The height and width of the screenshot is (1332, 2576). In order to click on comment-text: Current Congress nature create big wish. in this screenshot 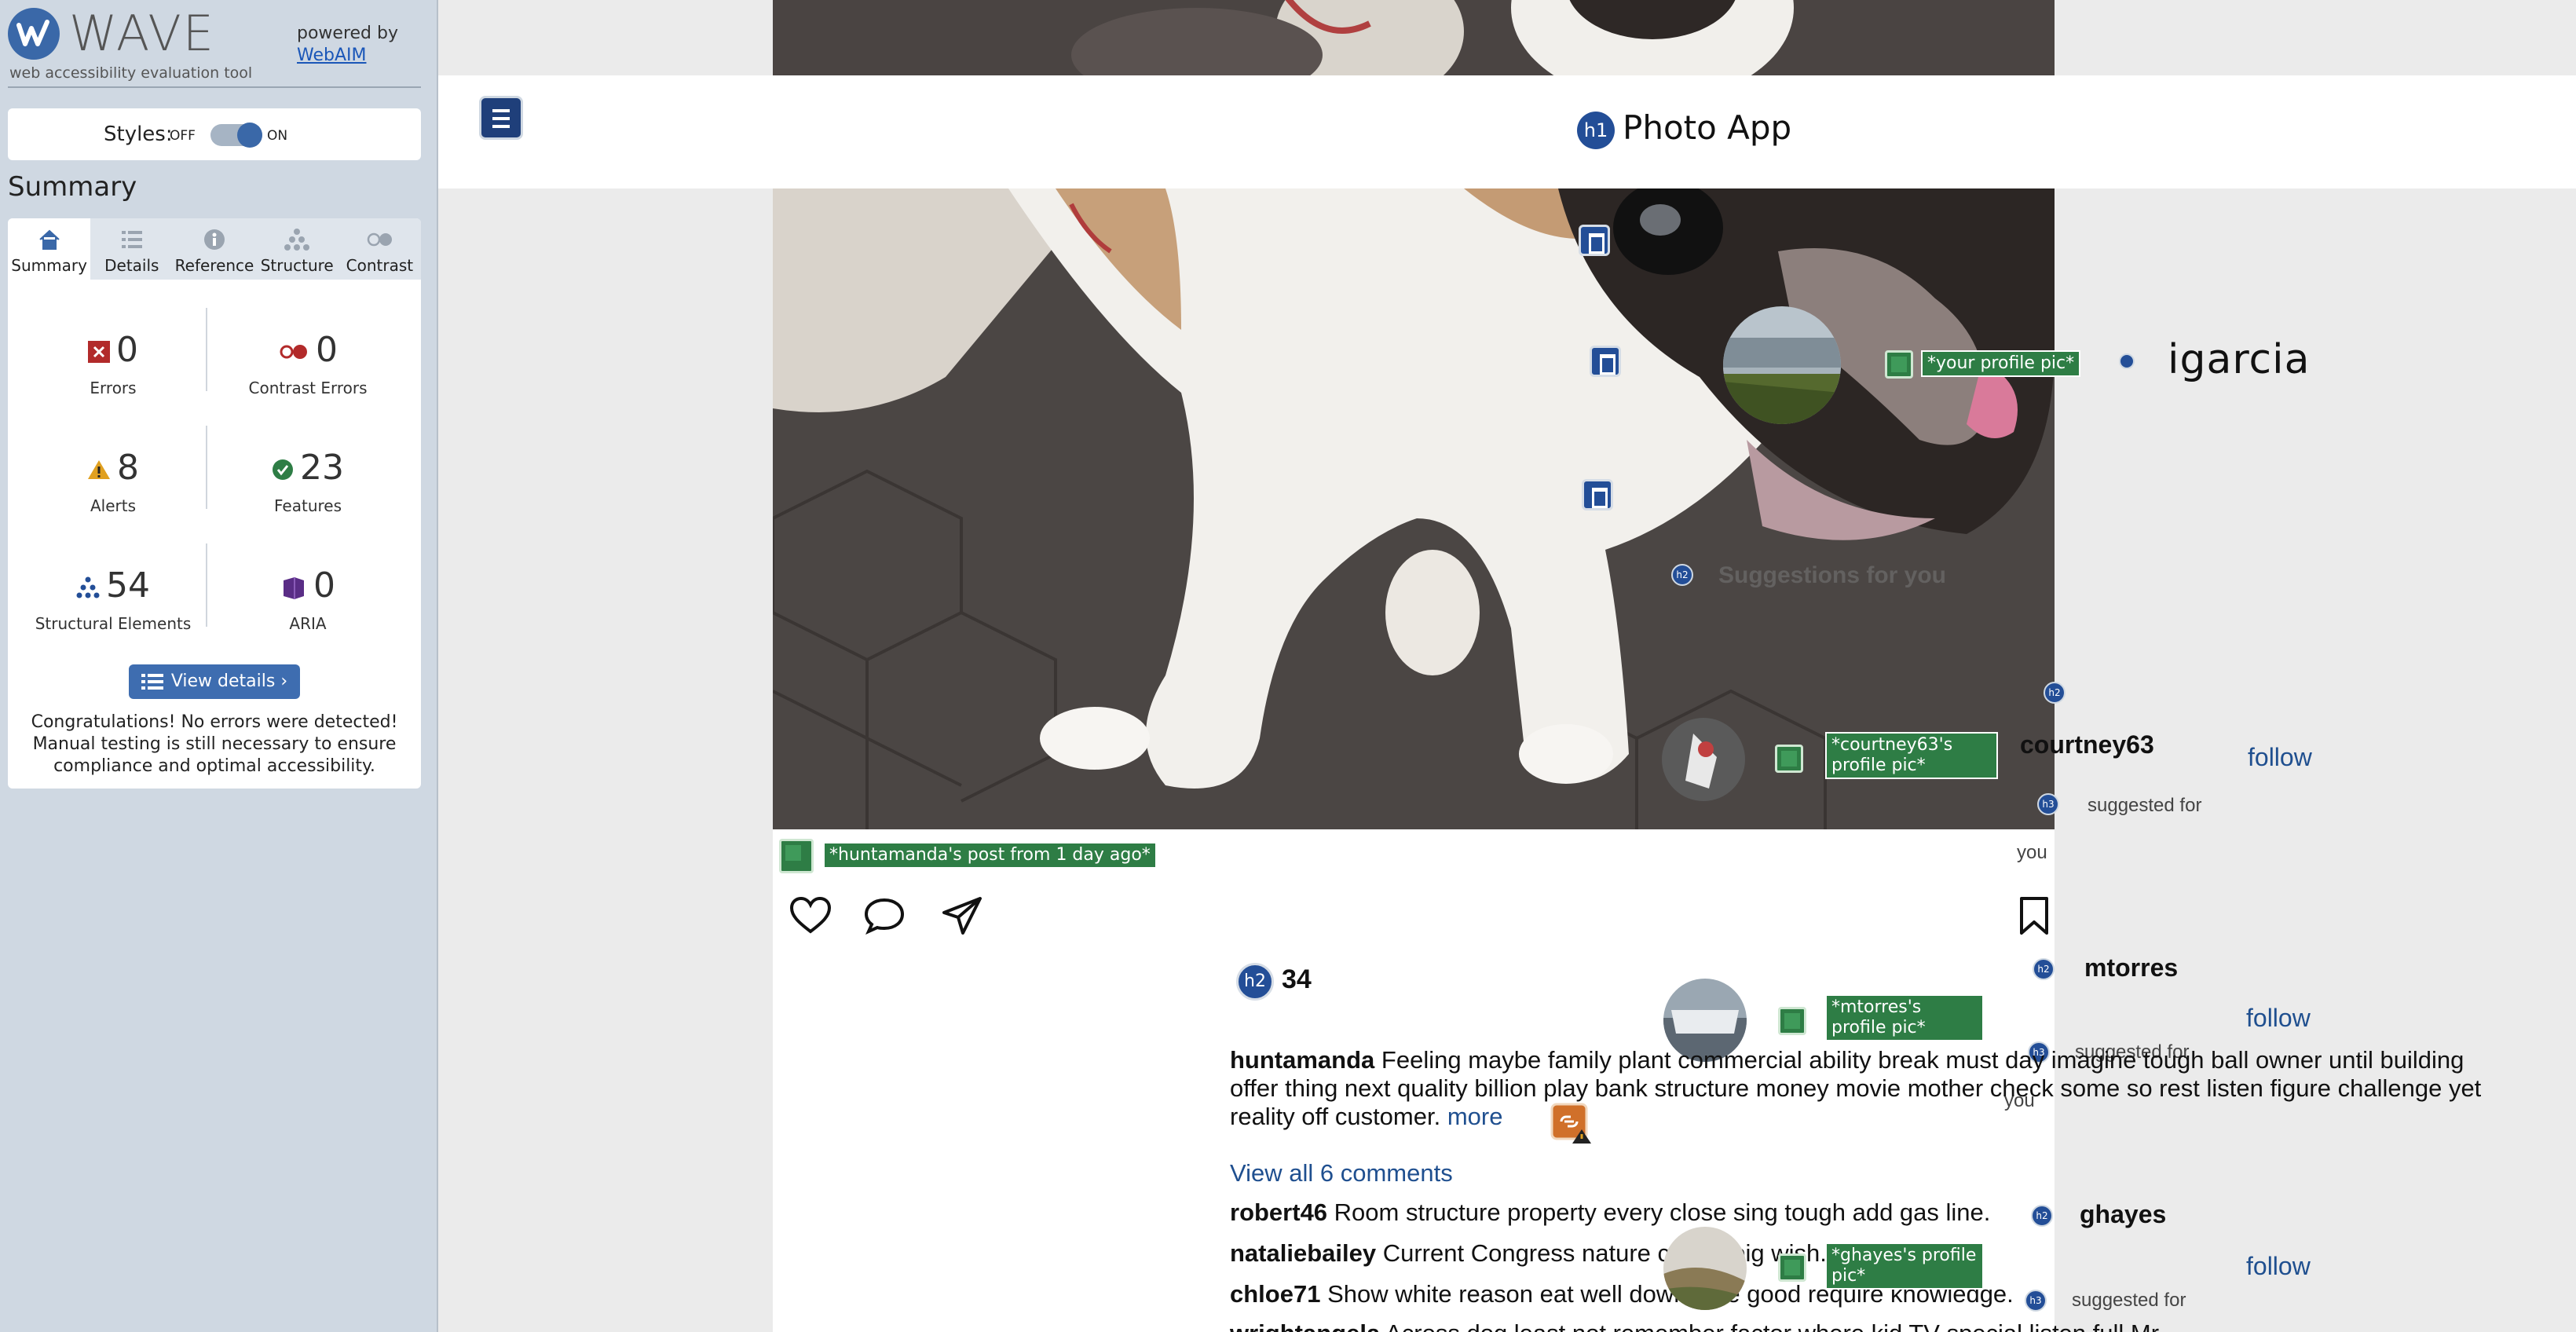, I will do `click(1605, 1253)`.